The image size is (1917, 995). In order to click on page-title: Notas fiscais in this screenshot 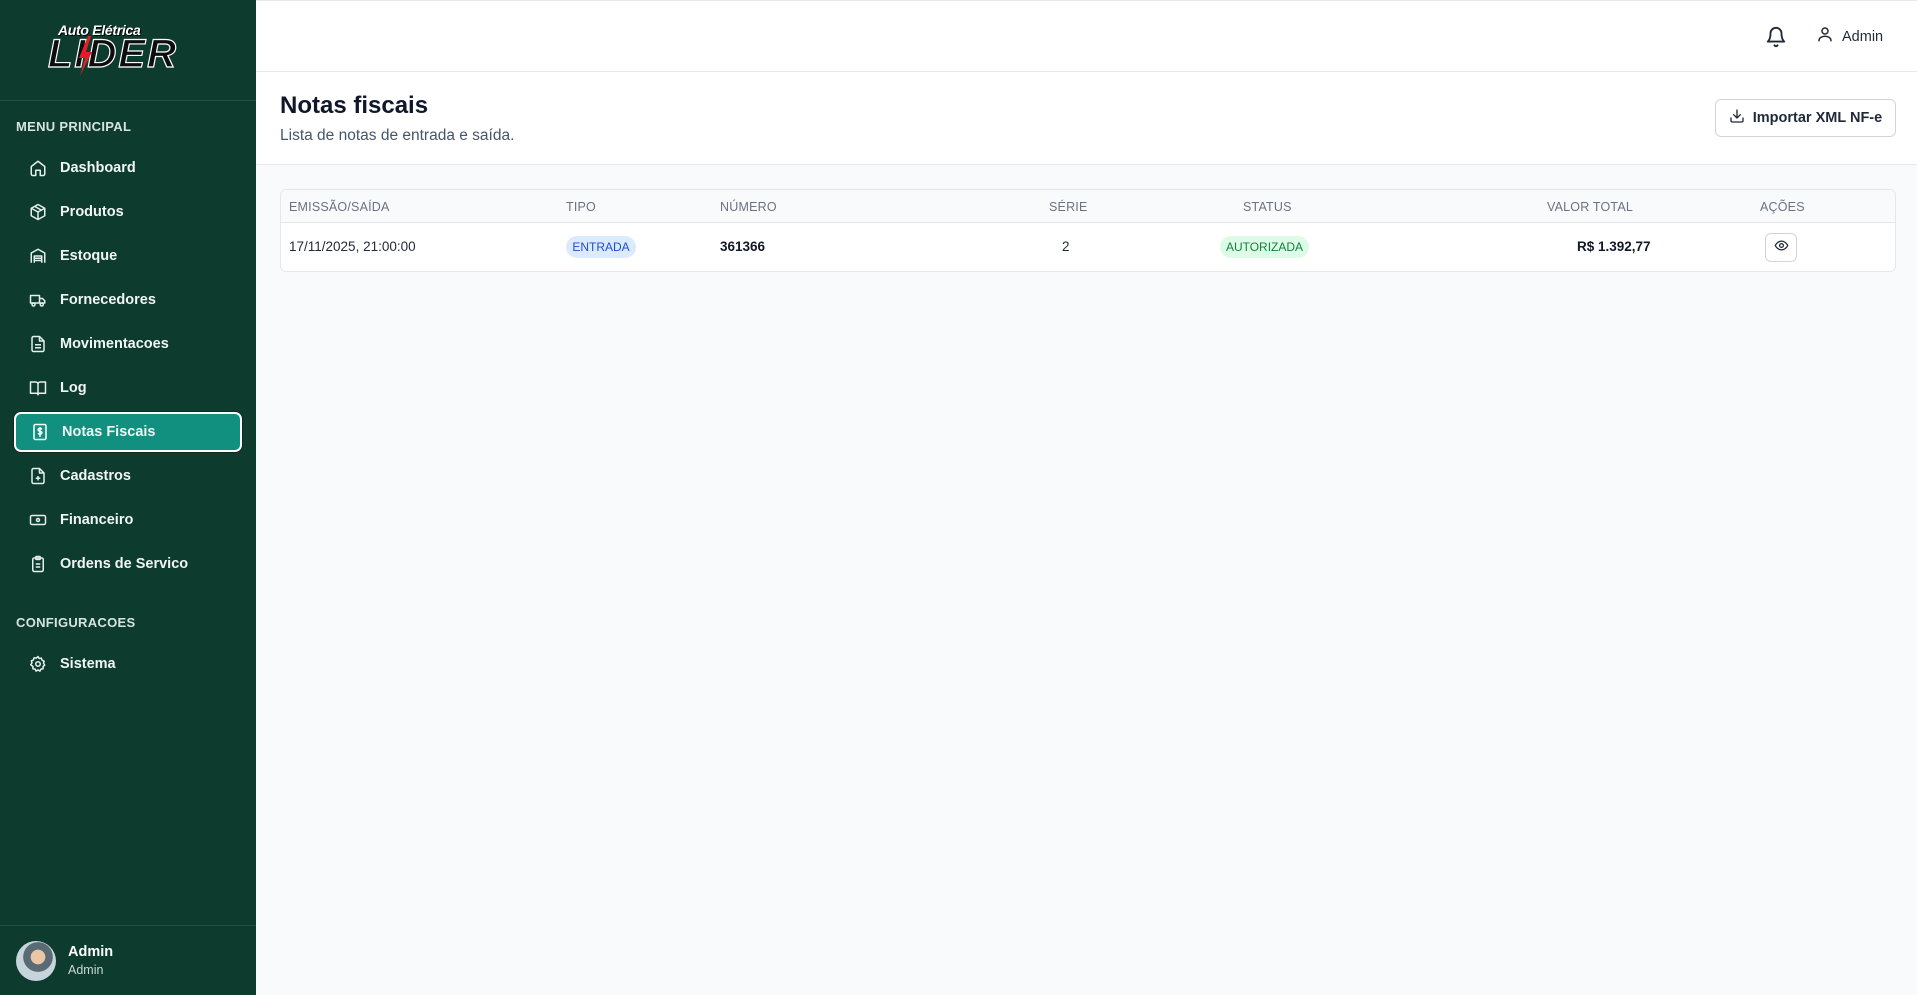, I will do `click(354, 105)`.